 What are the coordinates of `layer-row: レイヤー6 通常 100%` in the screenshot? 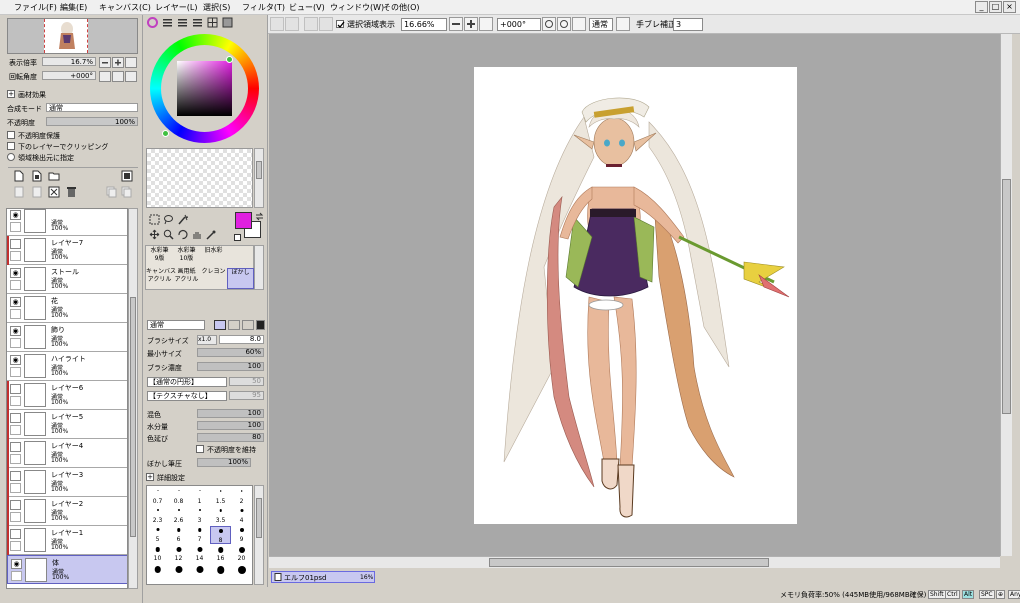 It's located at (67, 395).